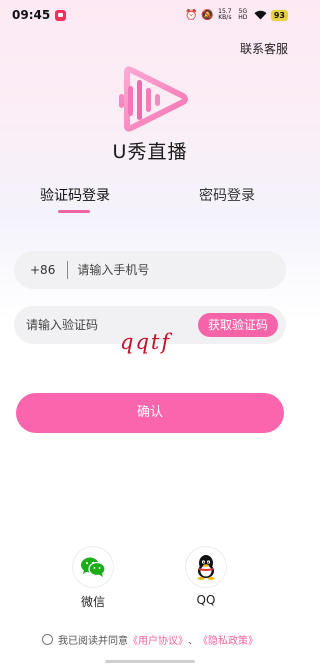 This screenshot has height=667, width=320. Describe the element at coordinates (92, 602) in the screenshot. I see `wechat-label: 微信` at that location.